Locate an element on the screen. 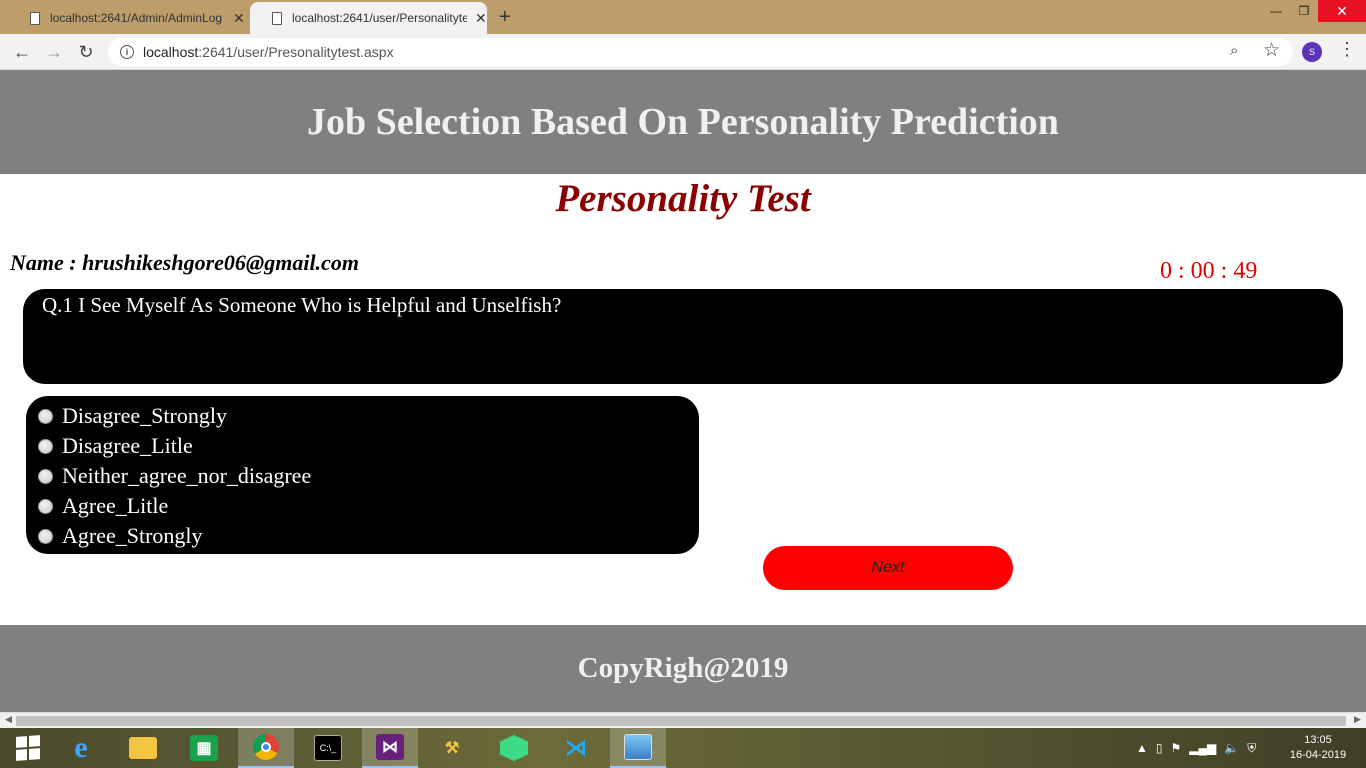 Image resolution: width=1366 pixels, height=768 pixels. site-footer: CopyRigh@2019 is located at coordinates (683, 668).